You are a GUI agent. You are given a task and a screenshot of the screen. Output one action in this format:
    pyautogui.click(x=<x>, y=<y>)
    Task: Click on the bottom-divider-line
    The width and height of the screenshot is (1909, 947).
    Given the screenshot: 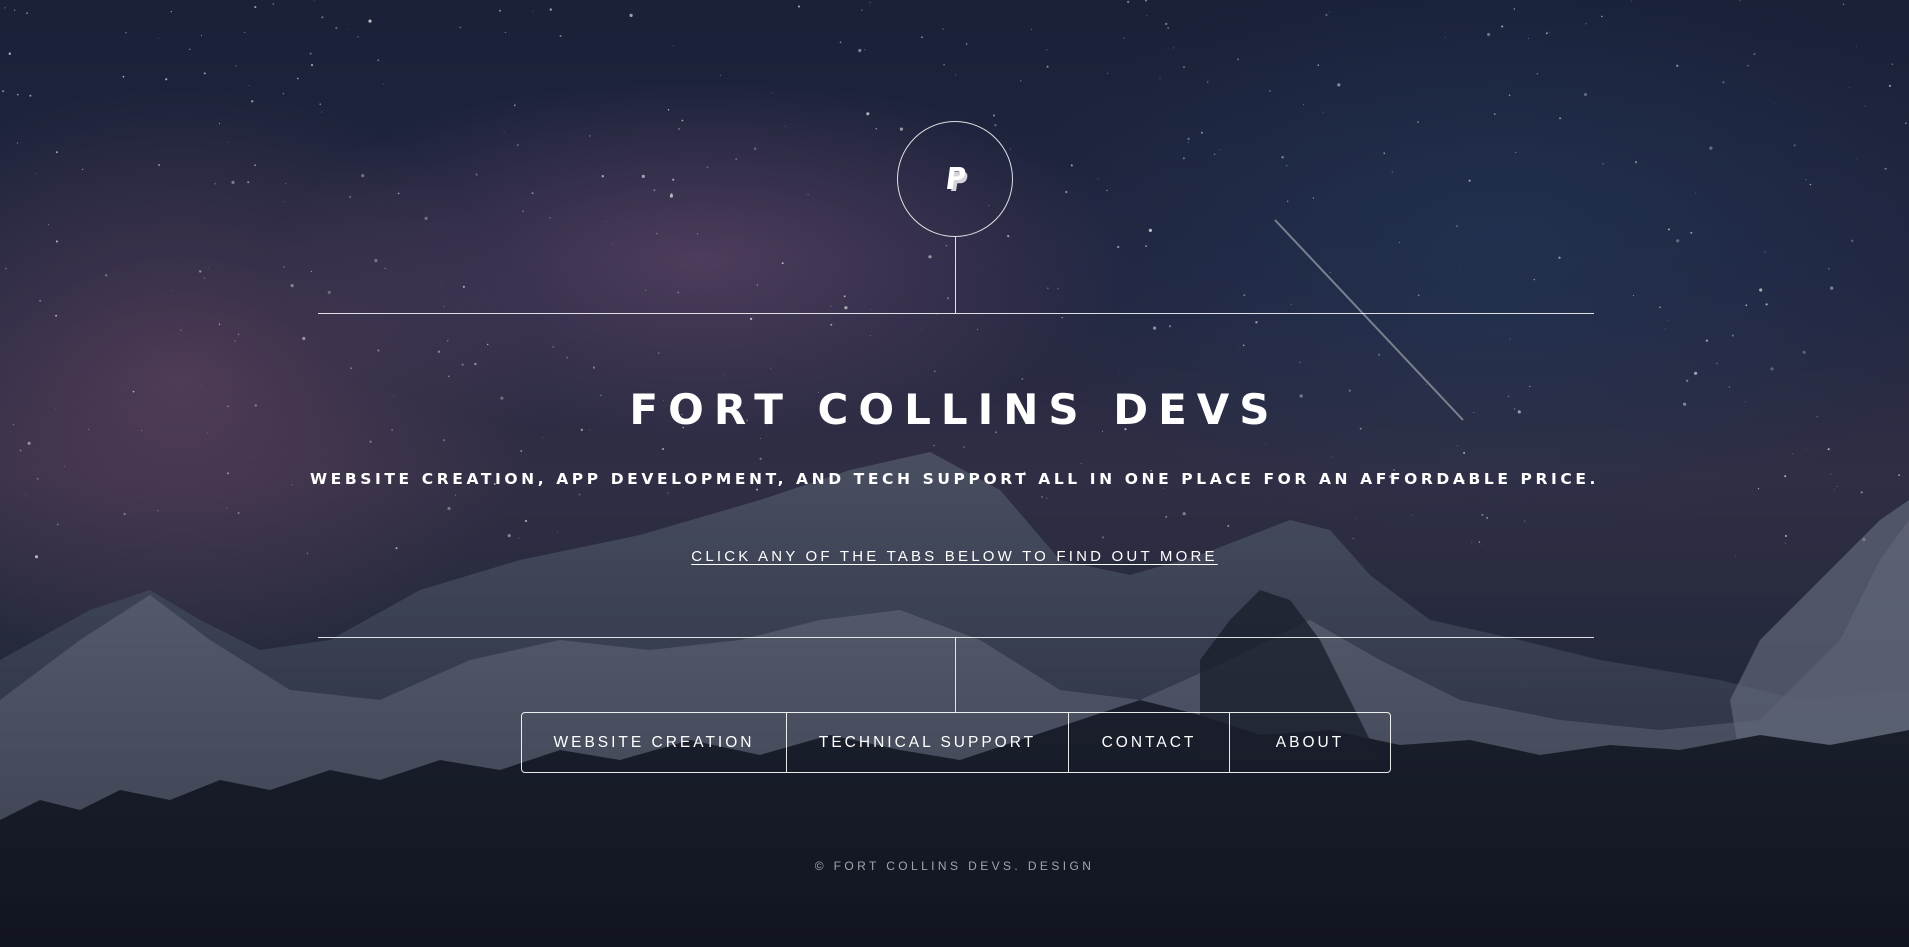 What is the action you would take?
    pyautogui.click(x=956, y=637)
    